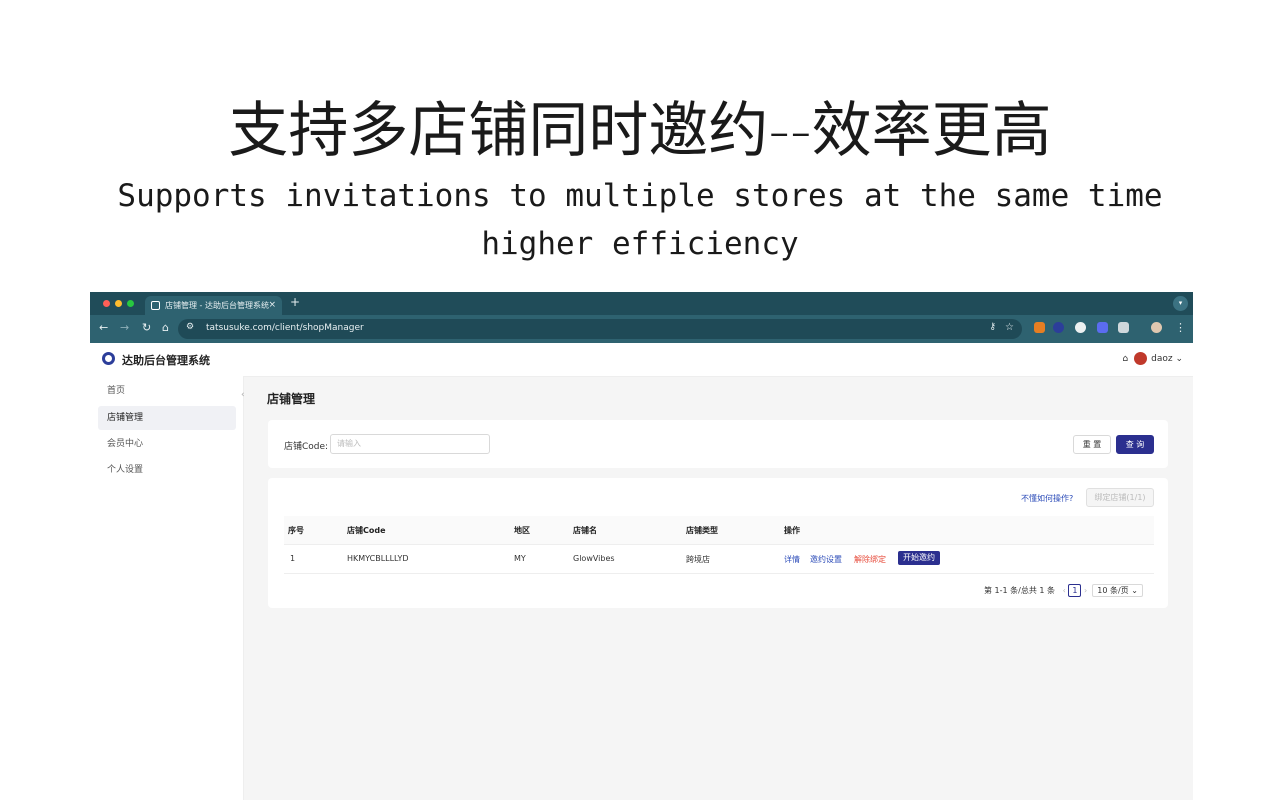 The width and height of the screenshot is (1280, 800). I want to click on browser-tab-bar: 店铺管理 - 达助后台管理系统 × + ▾, so click(641, 303).